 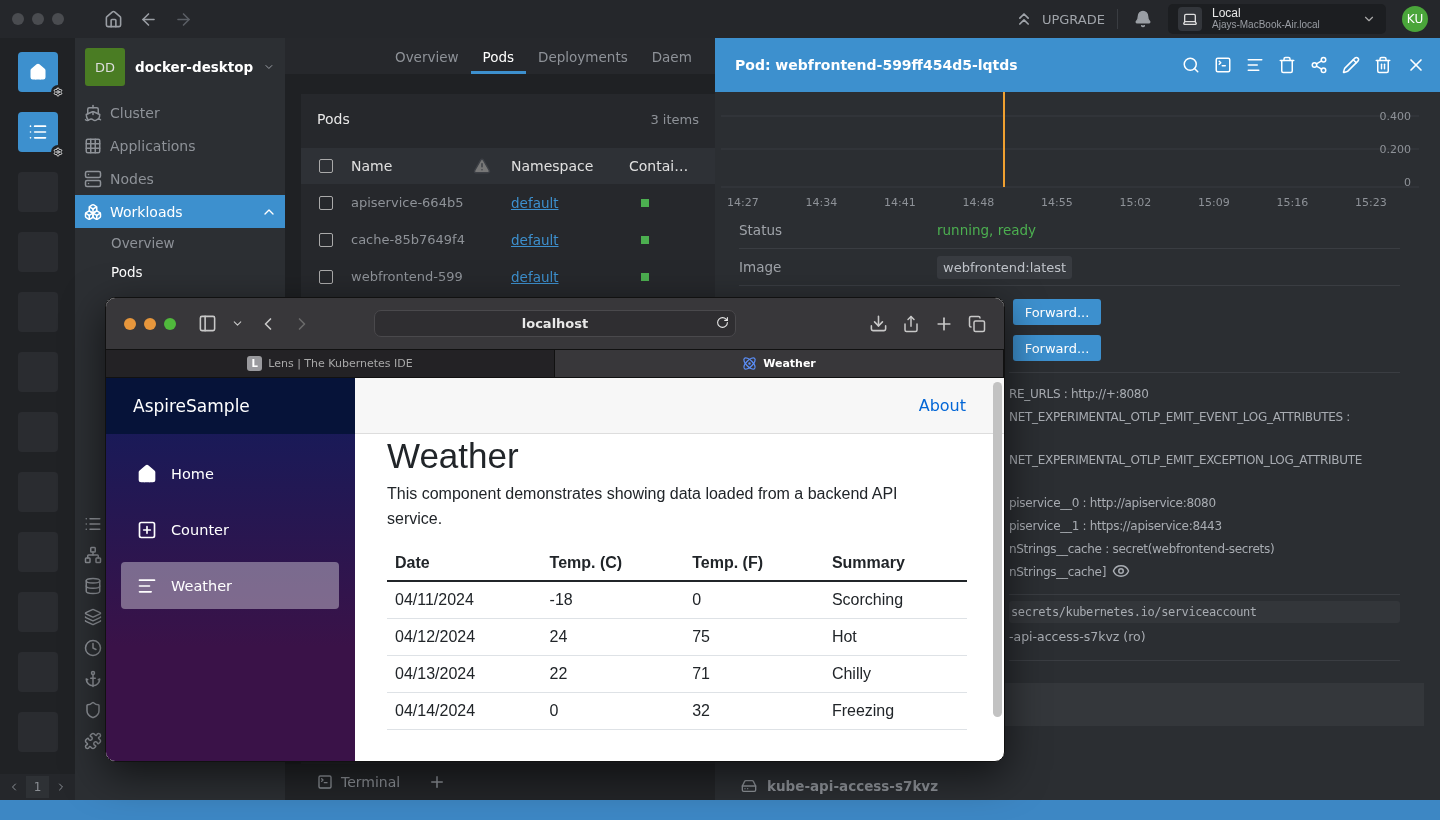 What do you see at coordinates (93, 586) in the screenshot?
I see `database-icon` at bounding box center [93, 586].